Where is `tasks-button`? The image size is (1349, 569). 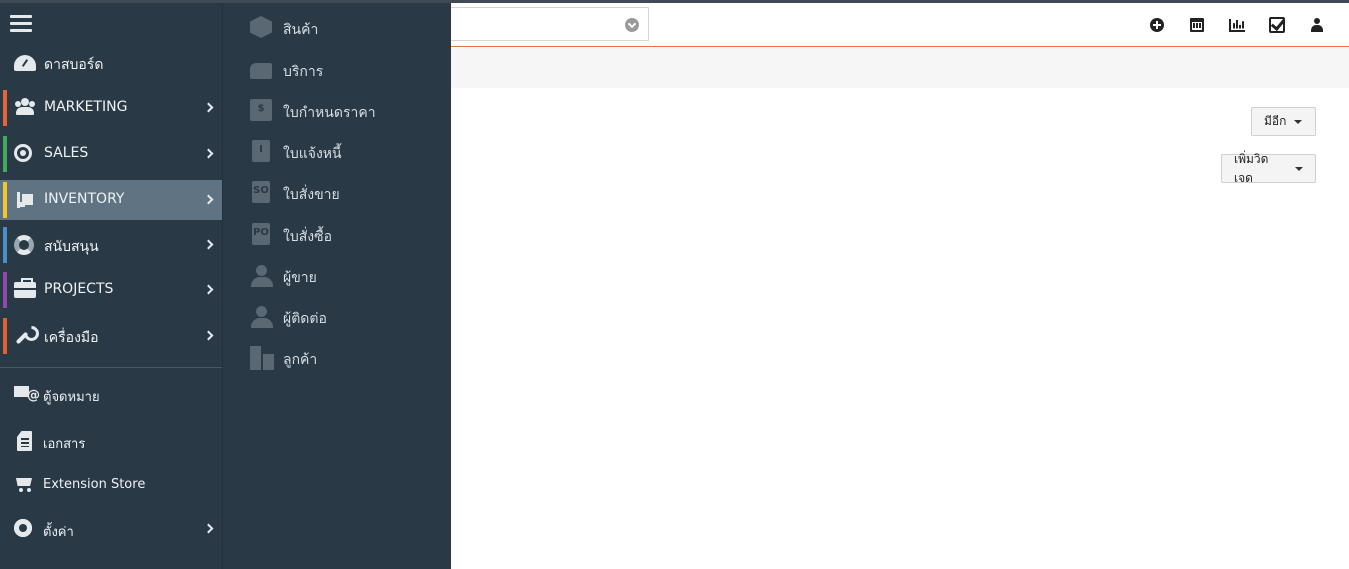
tasks-button is located at coordinates (1277, 25).